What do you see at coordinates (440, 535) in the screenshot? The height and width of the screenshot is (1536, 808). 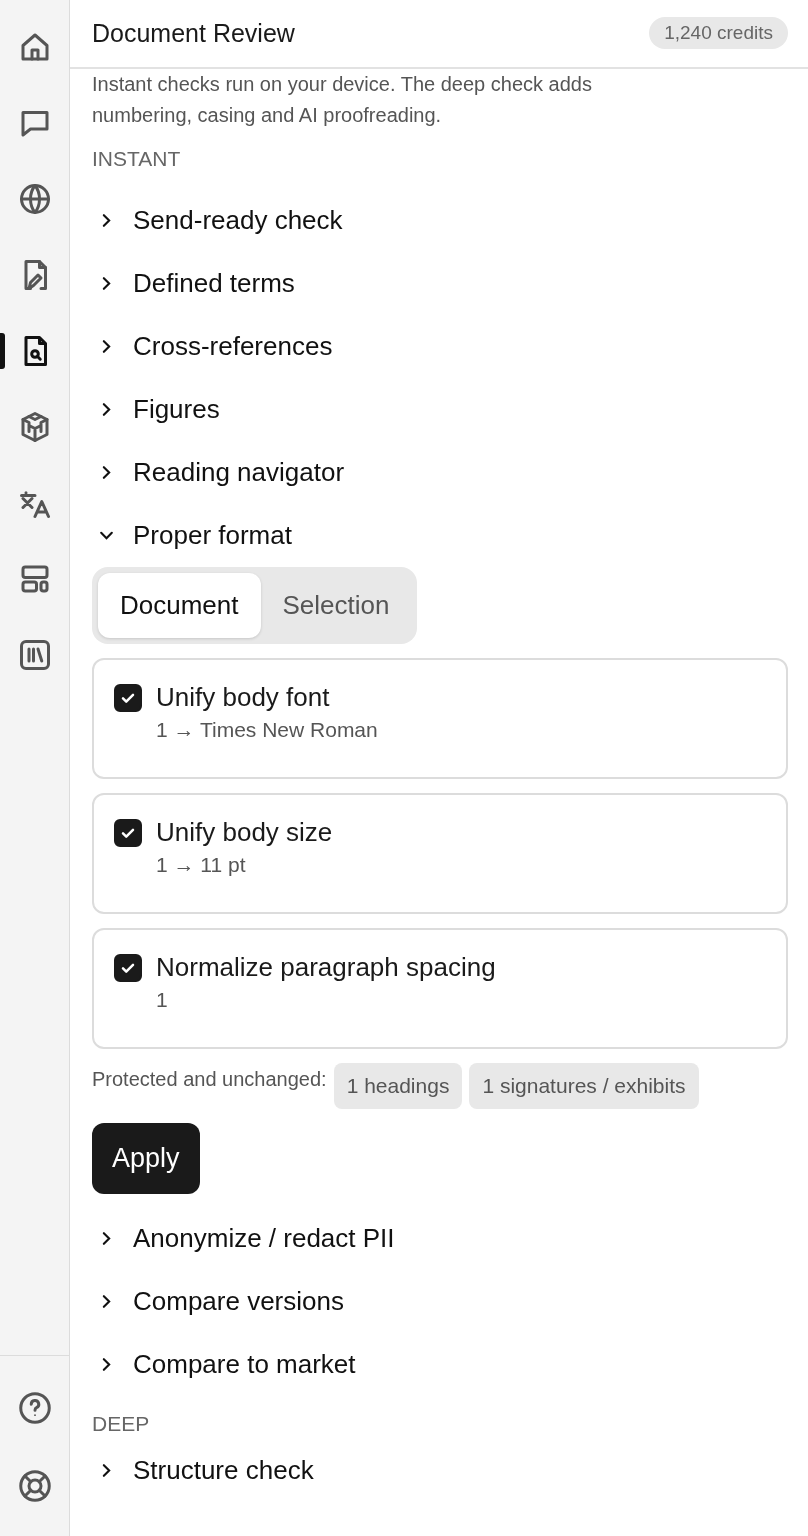 I see `accordion-header: Proper format` at bounding box center [440, 535].